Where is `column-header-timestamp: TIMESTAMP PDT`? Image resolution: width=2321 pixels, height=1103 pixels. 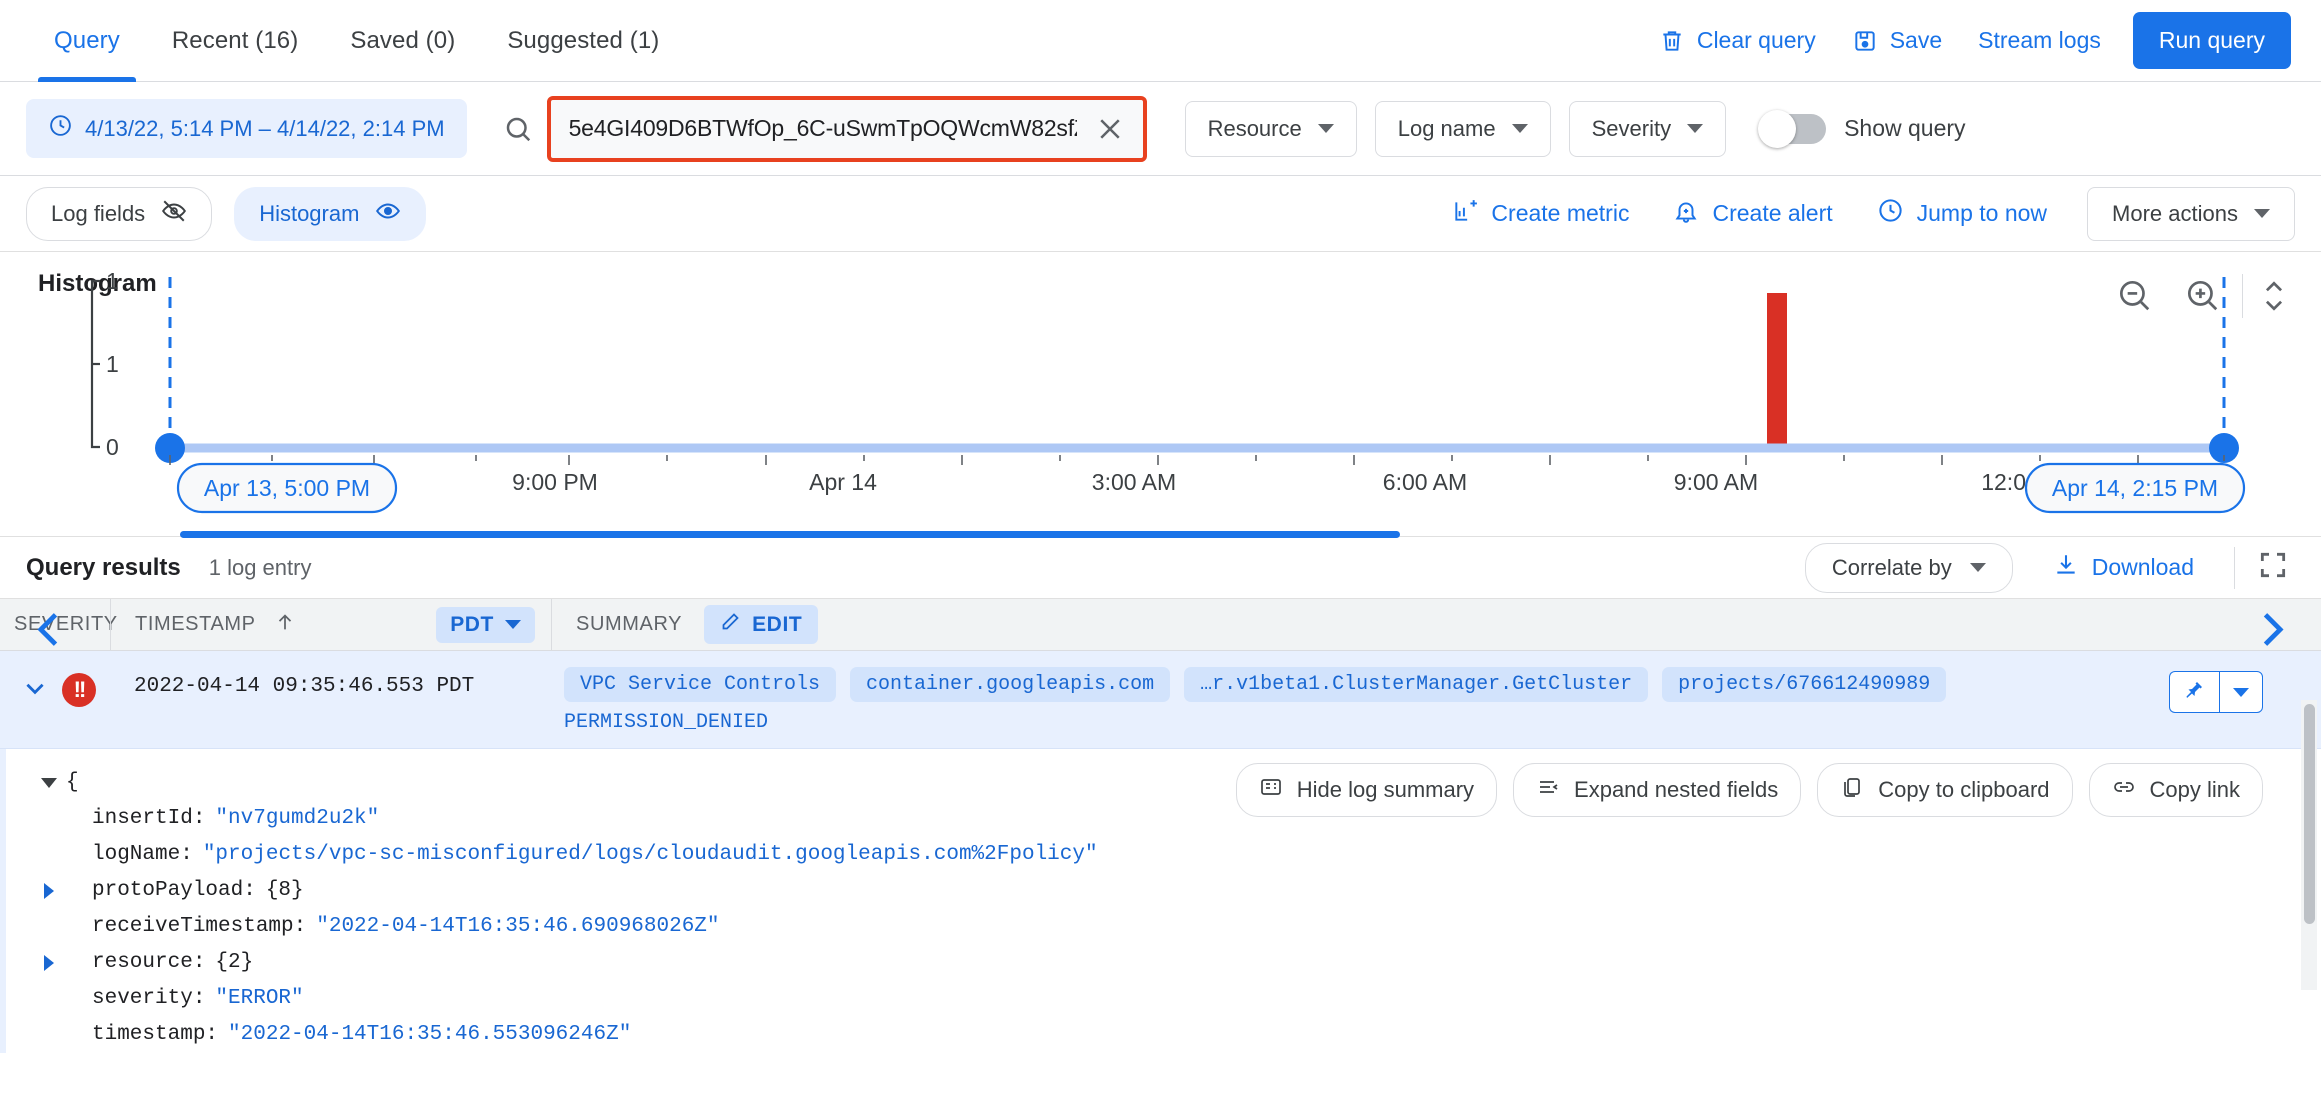
column-header-timestamp: TIMESTAMP PDT is located at coordinates (331, 625).